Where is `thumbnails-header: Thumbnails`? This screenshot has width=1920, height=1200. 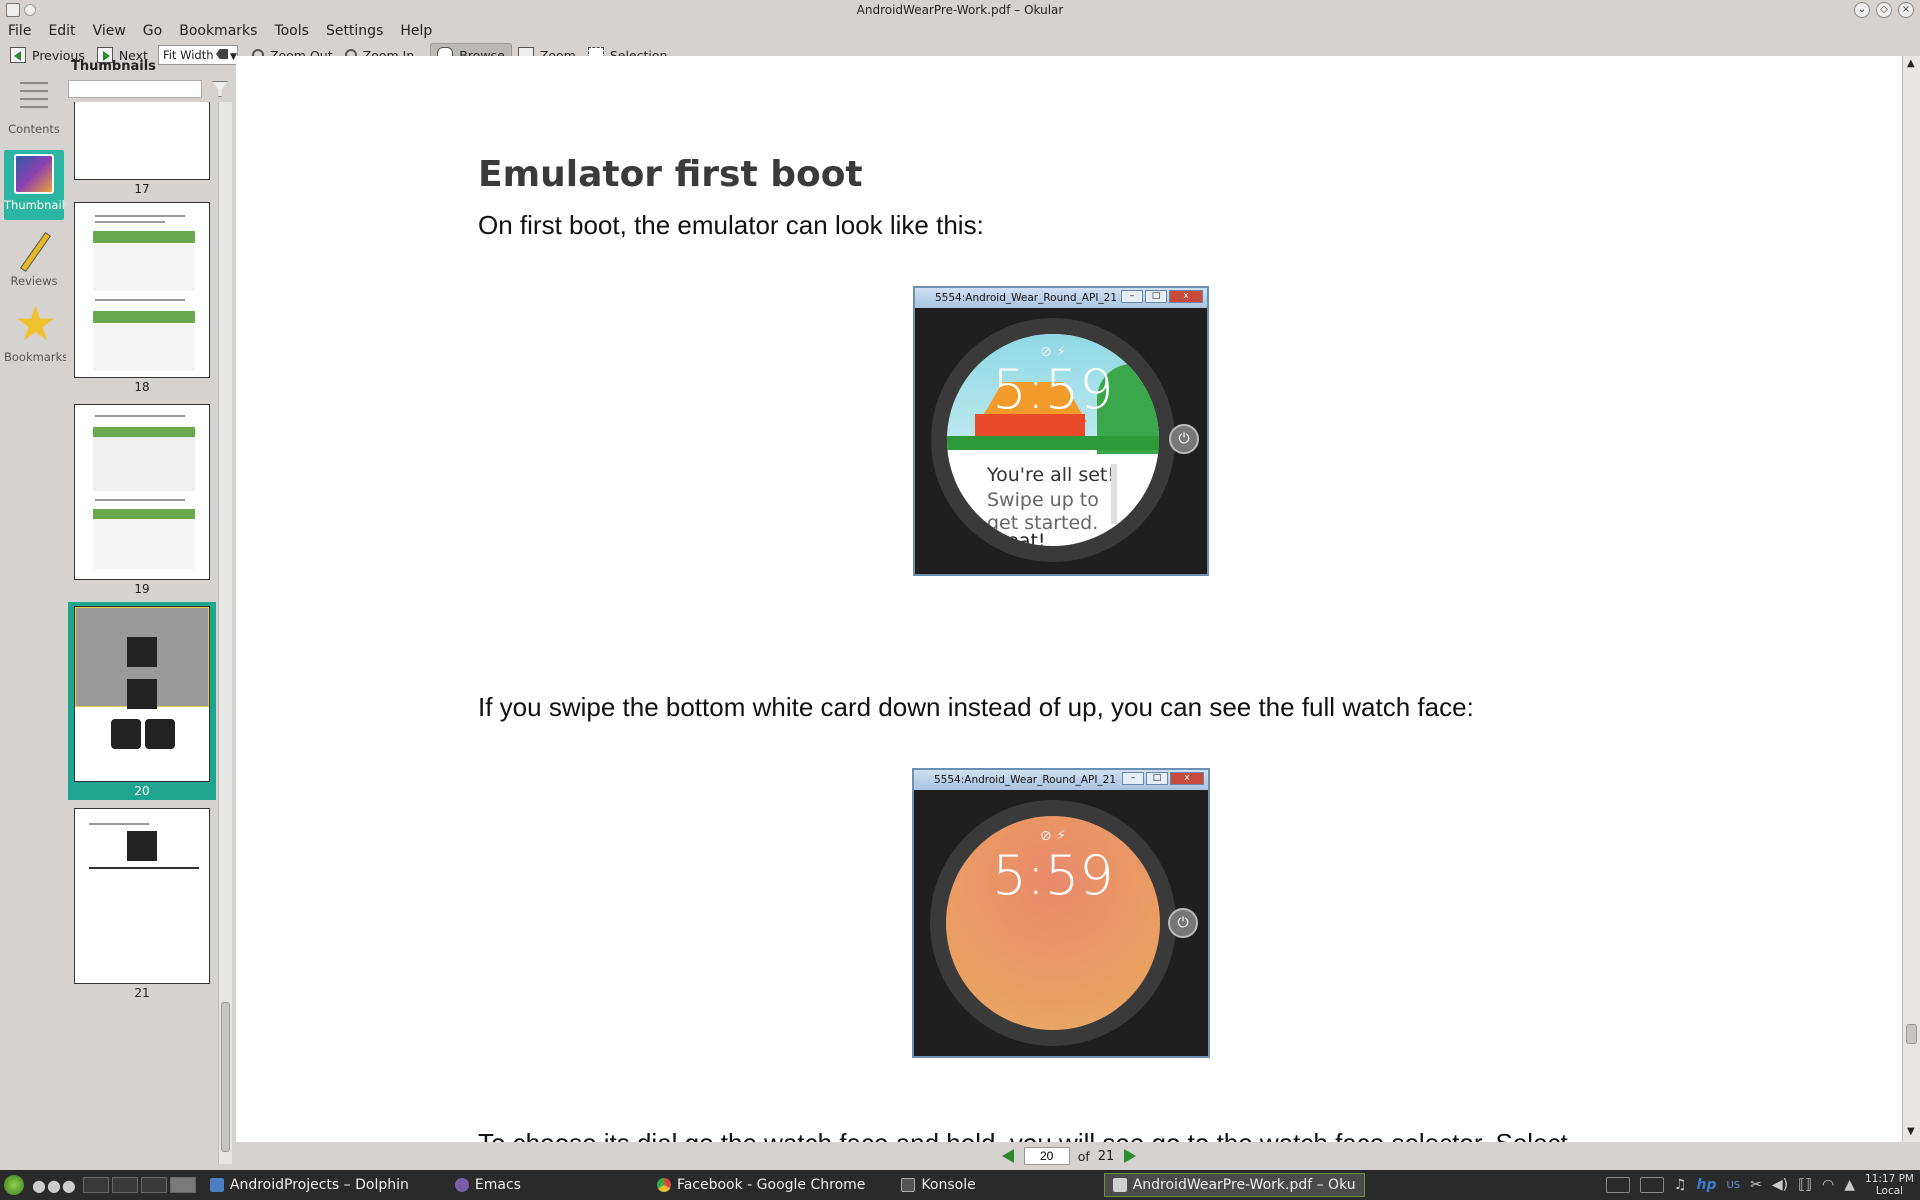
thumbnails-header: Thumbnails is located at coordinates (113, 66).